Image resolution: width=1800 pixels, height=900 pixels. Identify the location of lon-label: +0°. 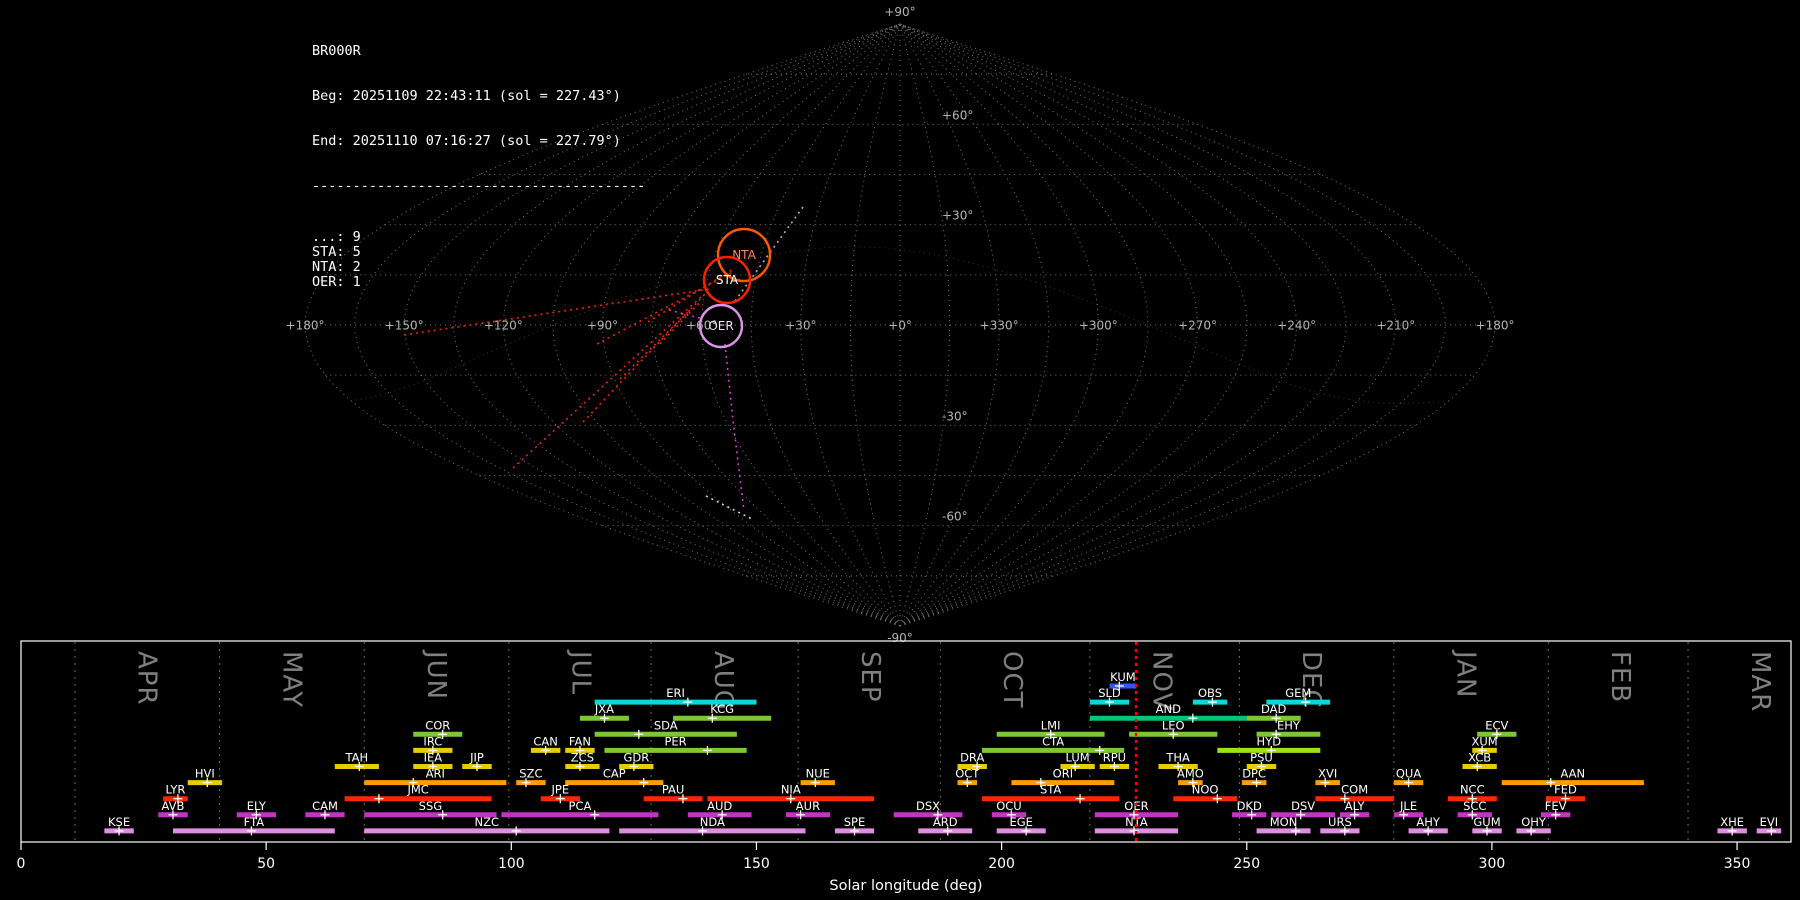
(900, 326).